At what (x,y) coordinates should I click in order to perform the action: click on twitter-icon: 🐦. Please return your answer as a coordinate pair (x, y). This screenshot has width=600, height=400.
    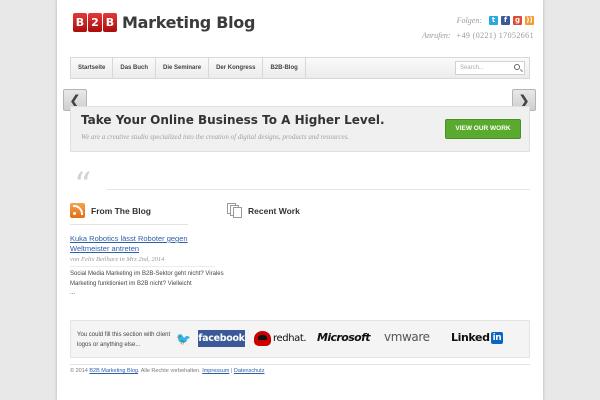
    Looking at the image, I should click on (183, 339).